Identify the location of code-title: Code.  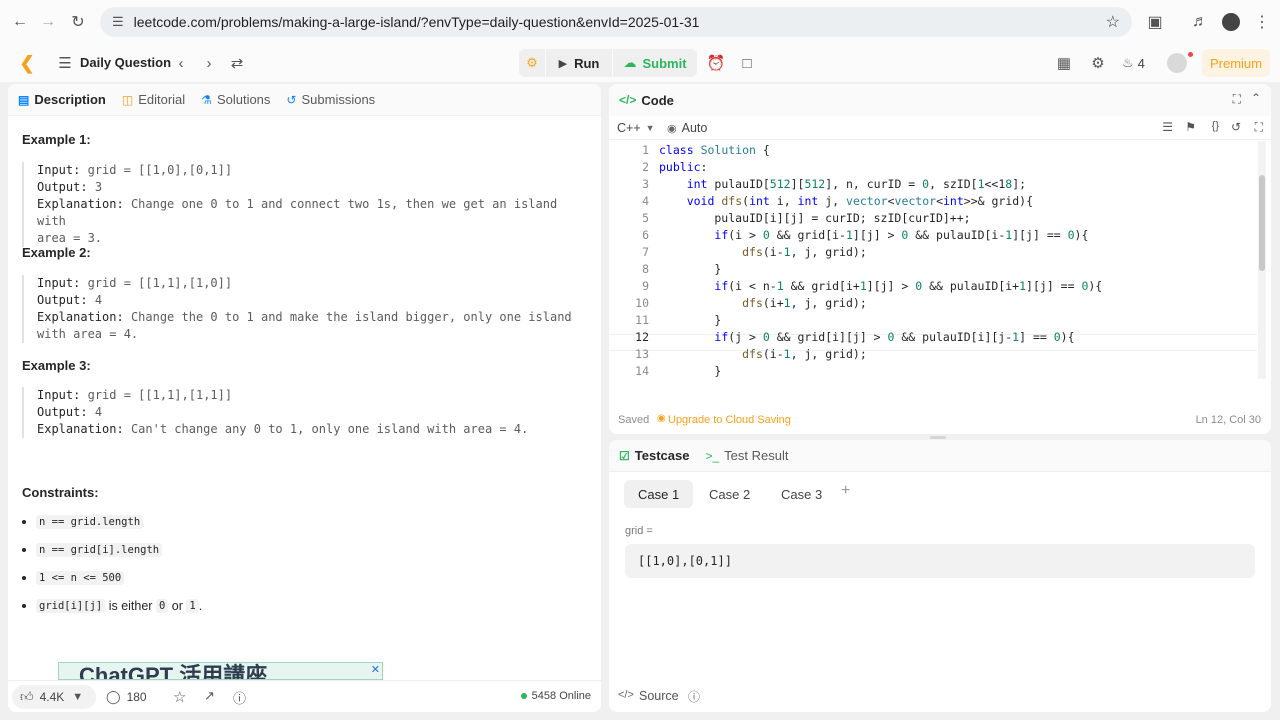
(657, 100).